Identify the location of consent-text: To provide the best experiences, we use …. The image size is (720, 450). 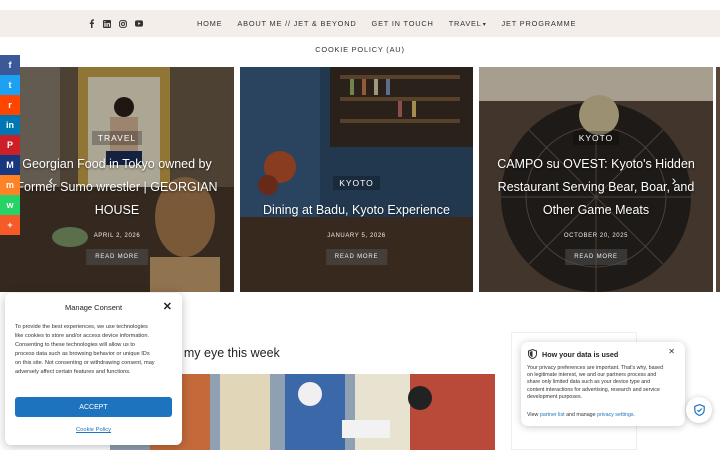
(85, 349).